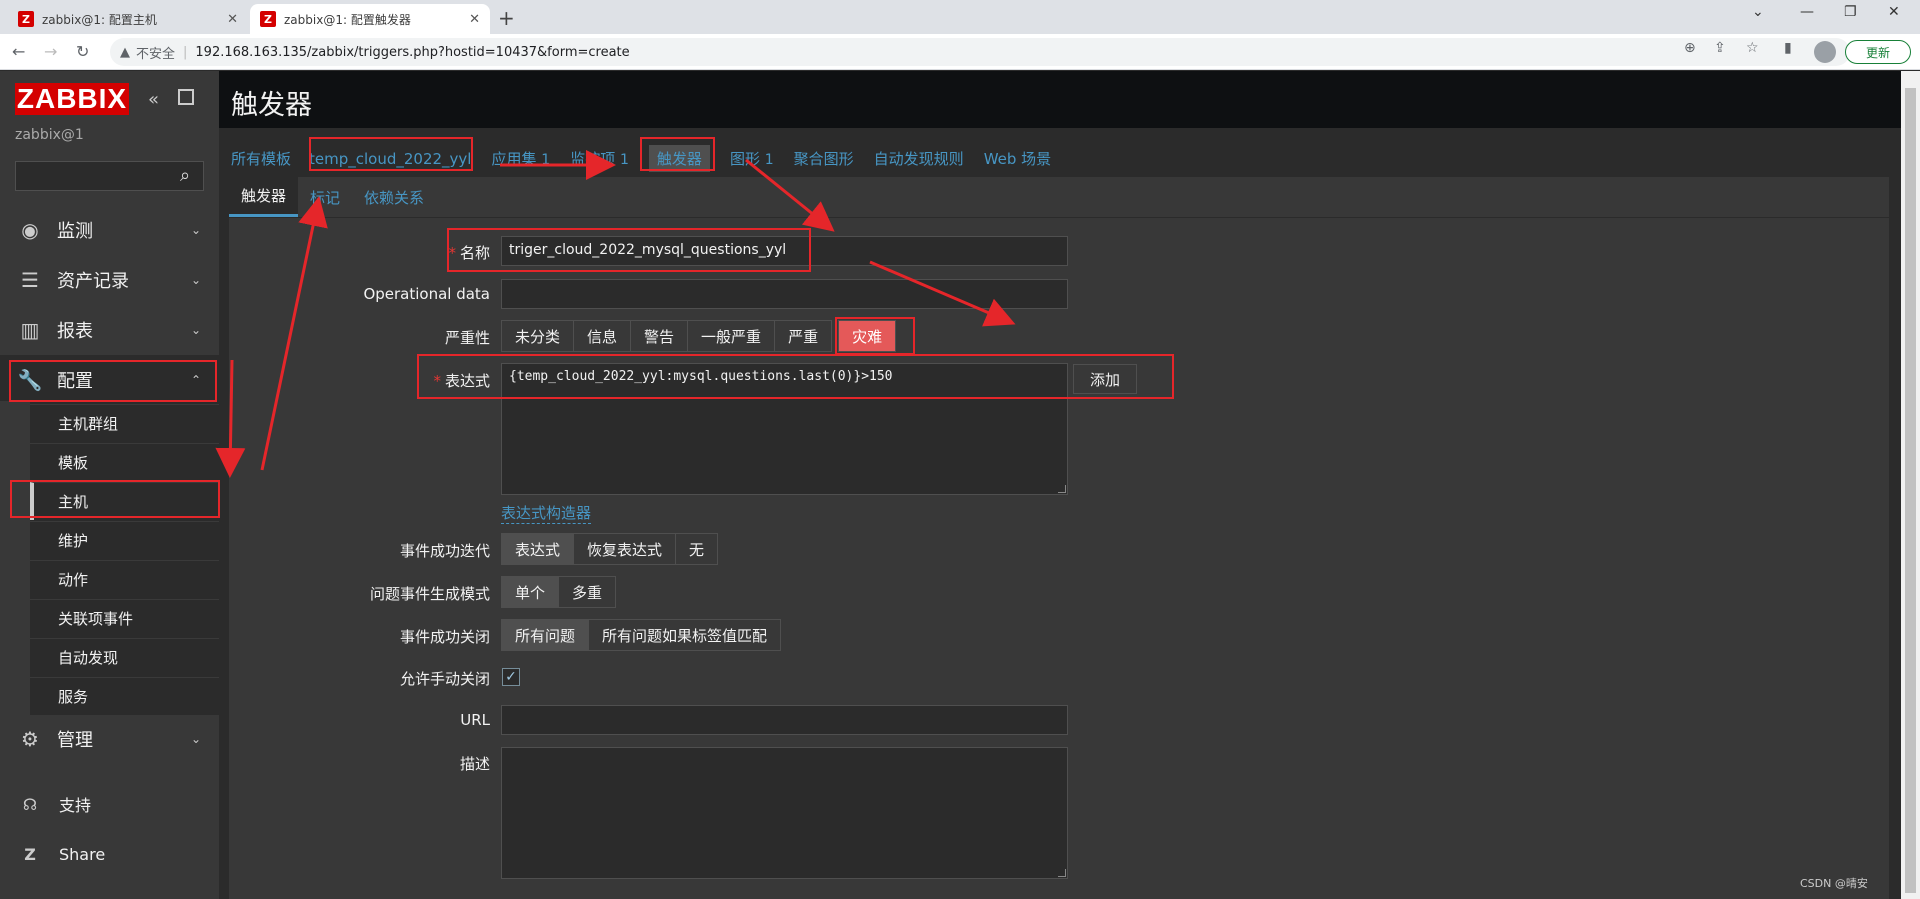  Describe the element at coordinates (1878, 52) in the screenshot. I see `update-button: 更新` at that location.